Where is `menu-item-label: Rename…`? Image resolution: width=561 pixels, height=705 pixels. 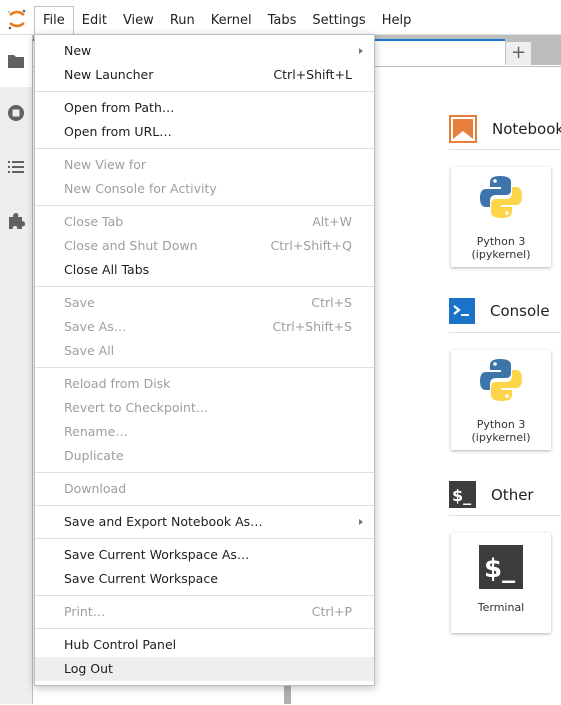 menu-item-label: Rename… is located at coordinates (96, 431).